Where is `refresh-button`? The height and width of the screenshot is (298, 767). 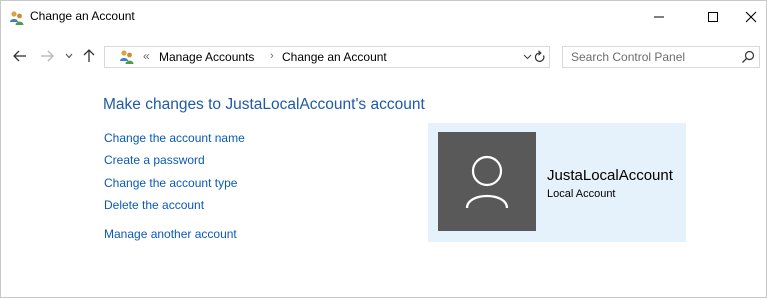
refresh-button is located at coordinates (540, 57).